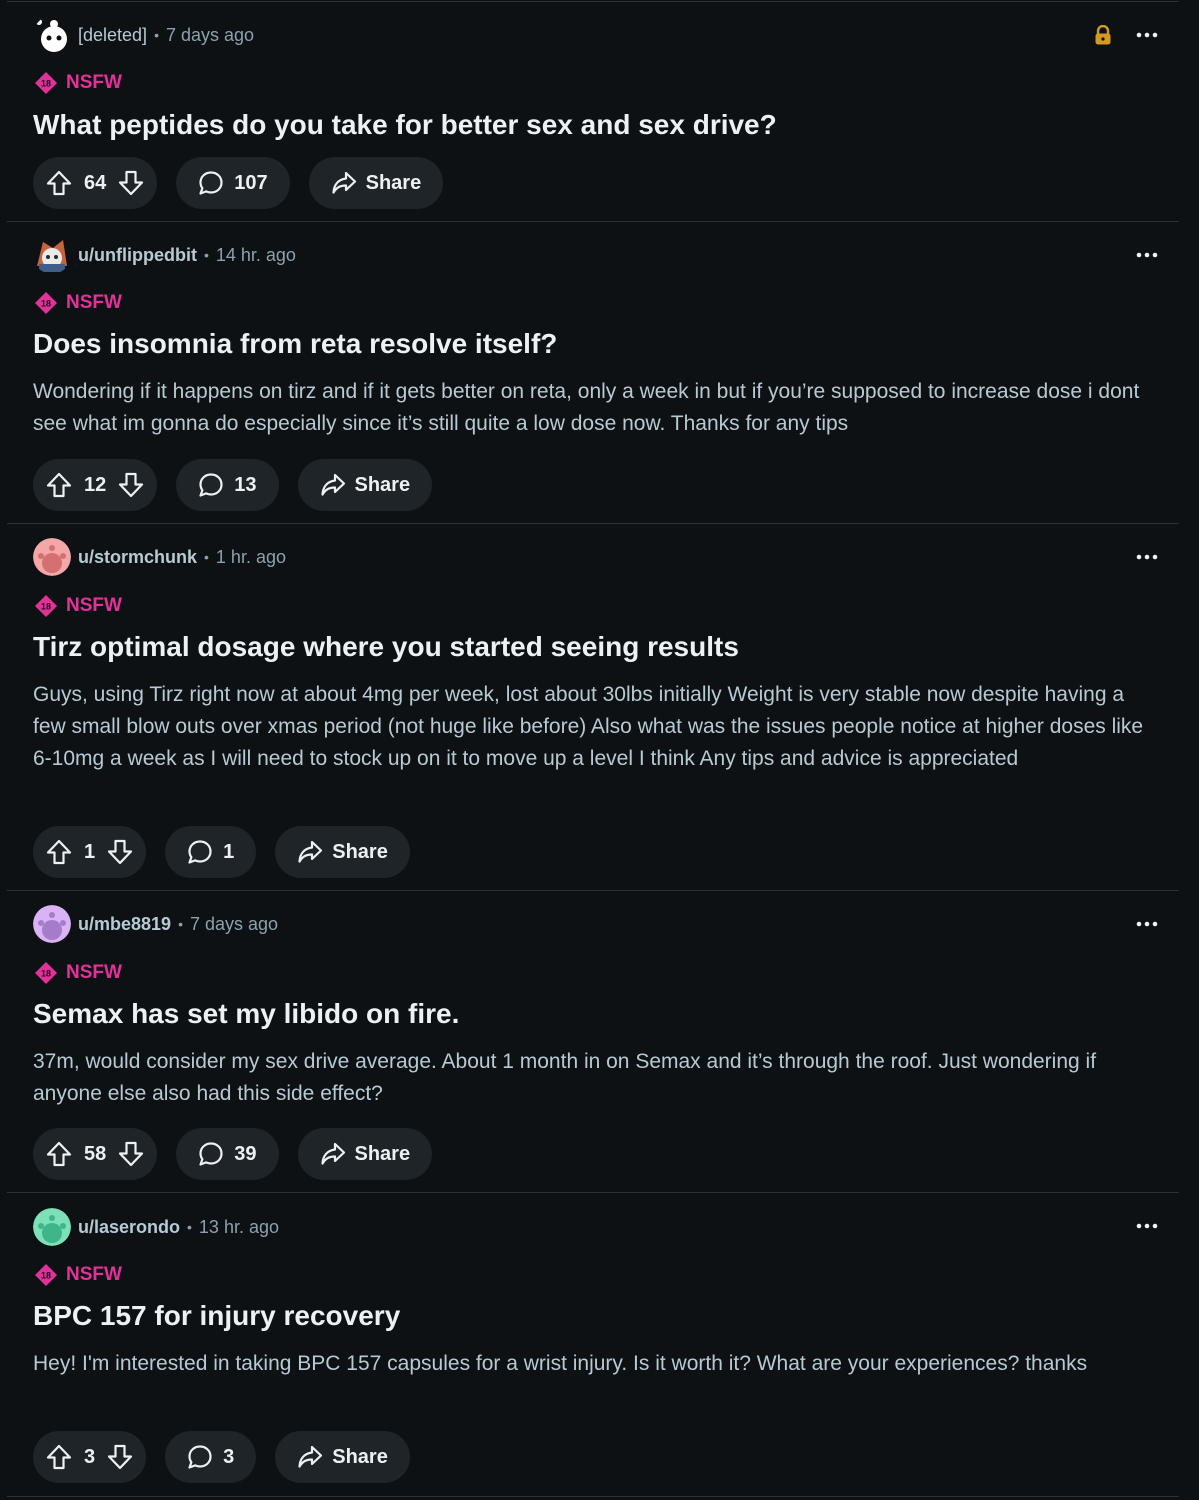 The image size is (1199, 1500). What do you see at coordinates (596, 1316) in the screenshot?
I see `post-title: BPC 157 for injury recovery` at bounding box center [596, 1316].